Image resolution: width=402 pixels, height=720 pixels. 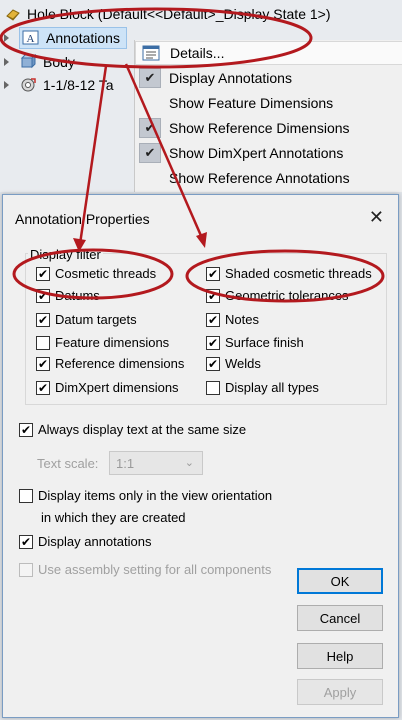 I want to click on tree-item-label: 1-1/8-12 Ta, so click(x=78, y=85).